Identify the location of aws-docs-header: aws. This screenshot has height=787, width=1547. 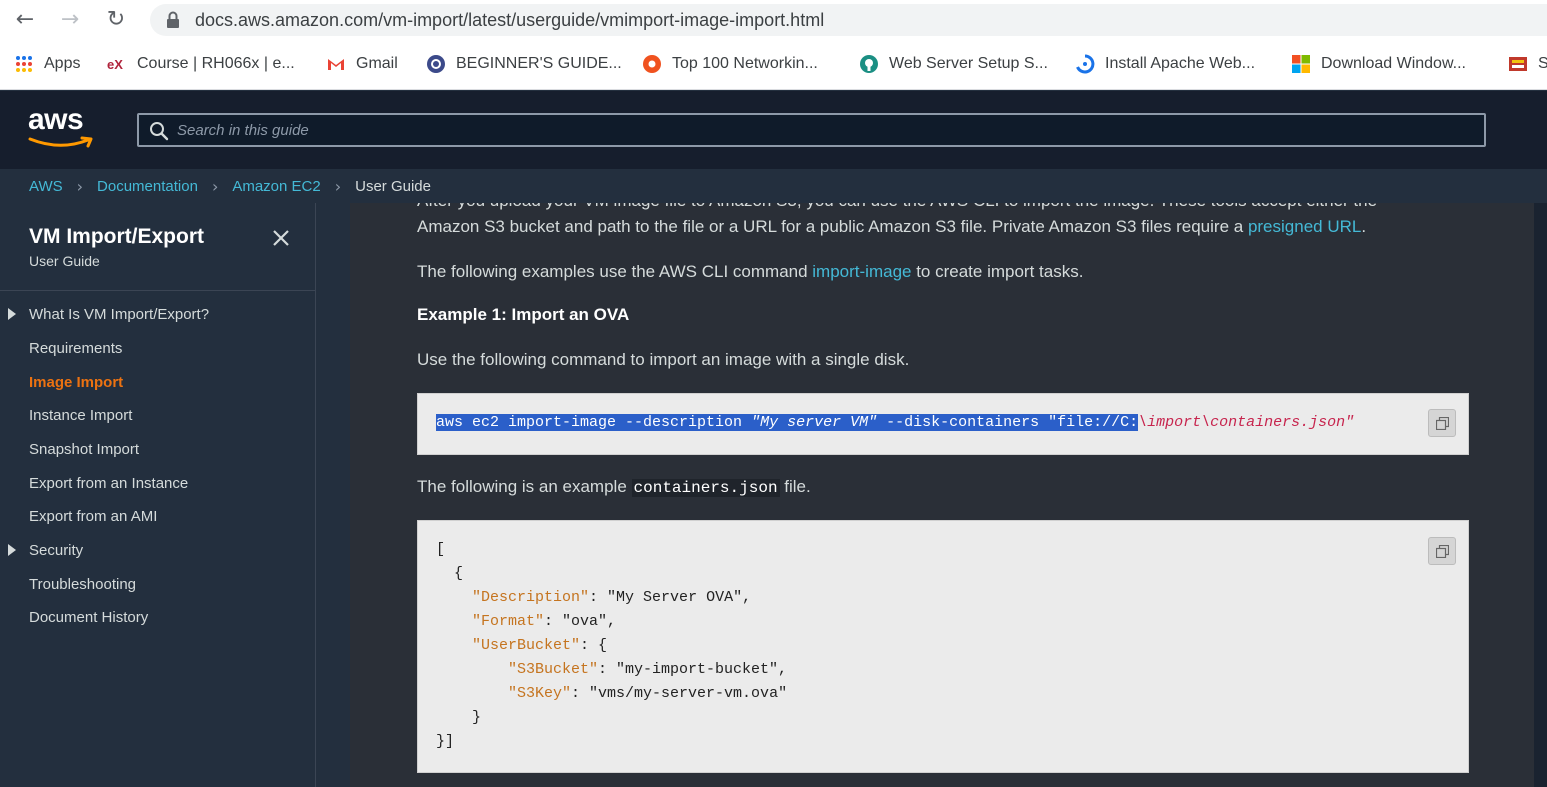
(773, 130).